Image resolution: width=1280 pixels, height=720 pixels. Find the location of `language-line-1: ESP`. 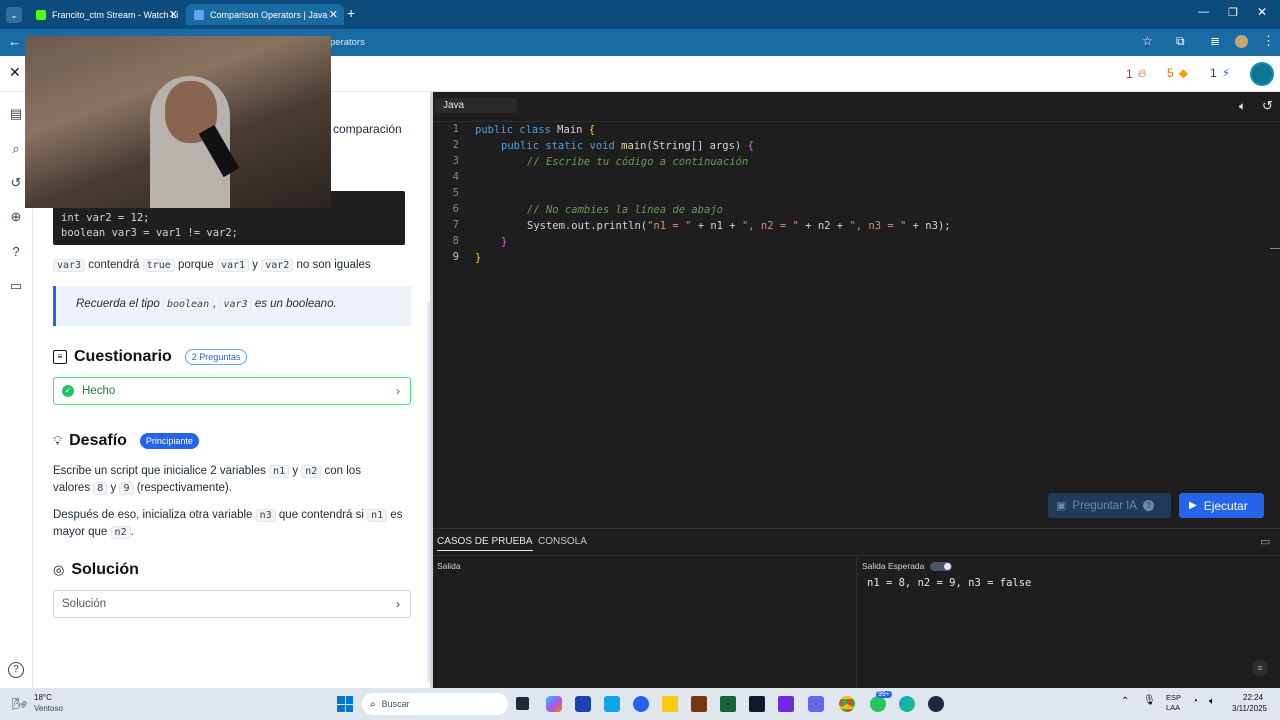

language-line-1: ESP is located at coordinates (1173, 697).